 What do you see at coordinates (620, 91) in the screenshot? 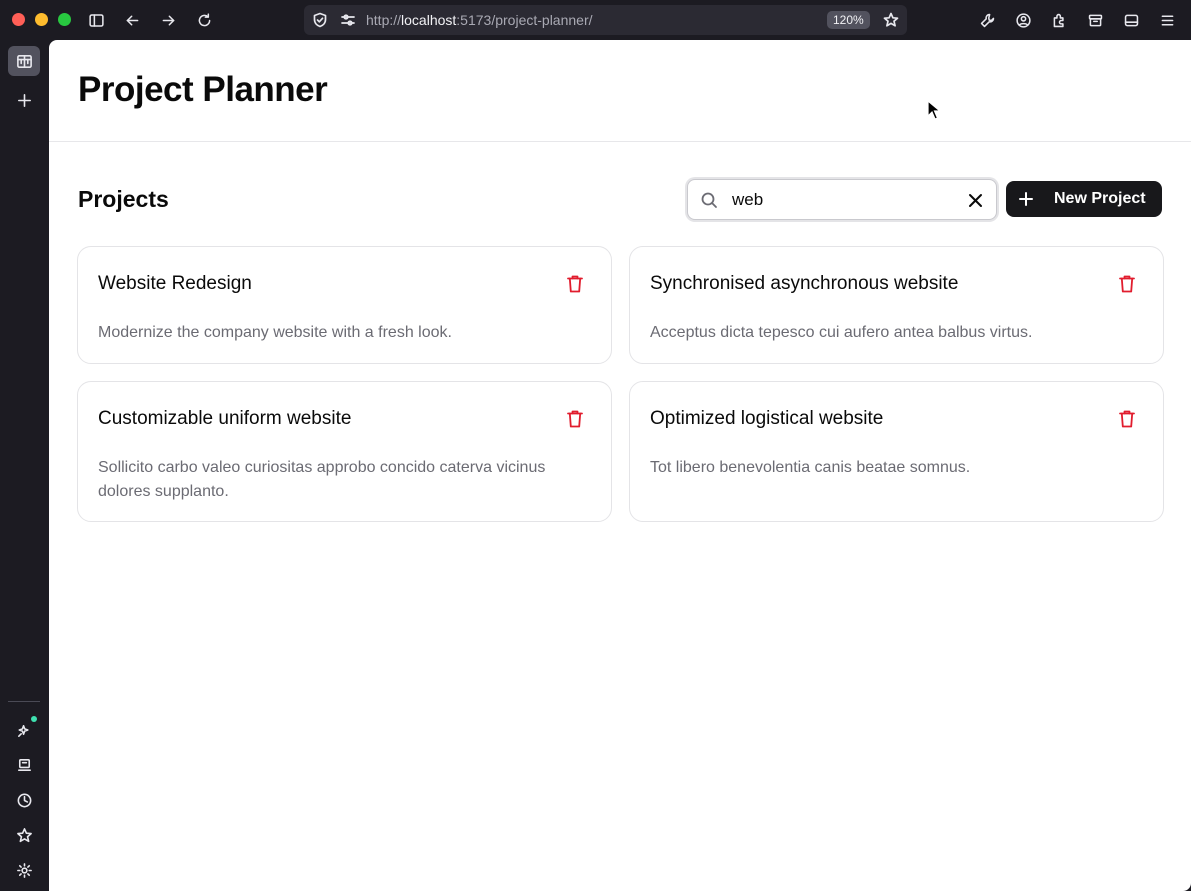
I see `page-header: Project Planner` at bounding box center [620, 91].